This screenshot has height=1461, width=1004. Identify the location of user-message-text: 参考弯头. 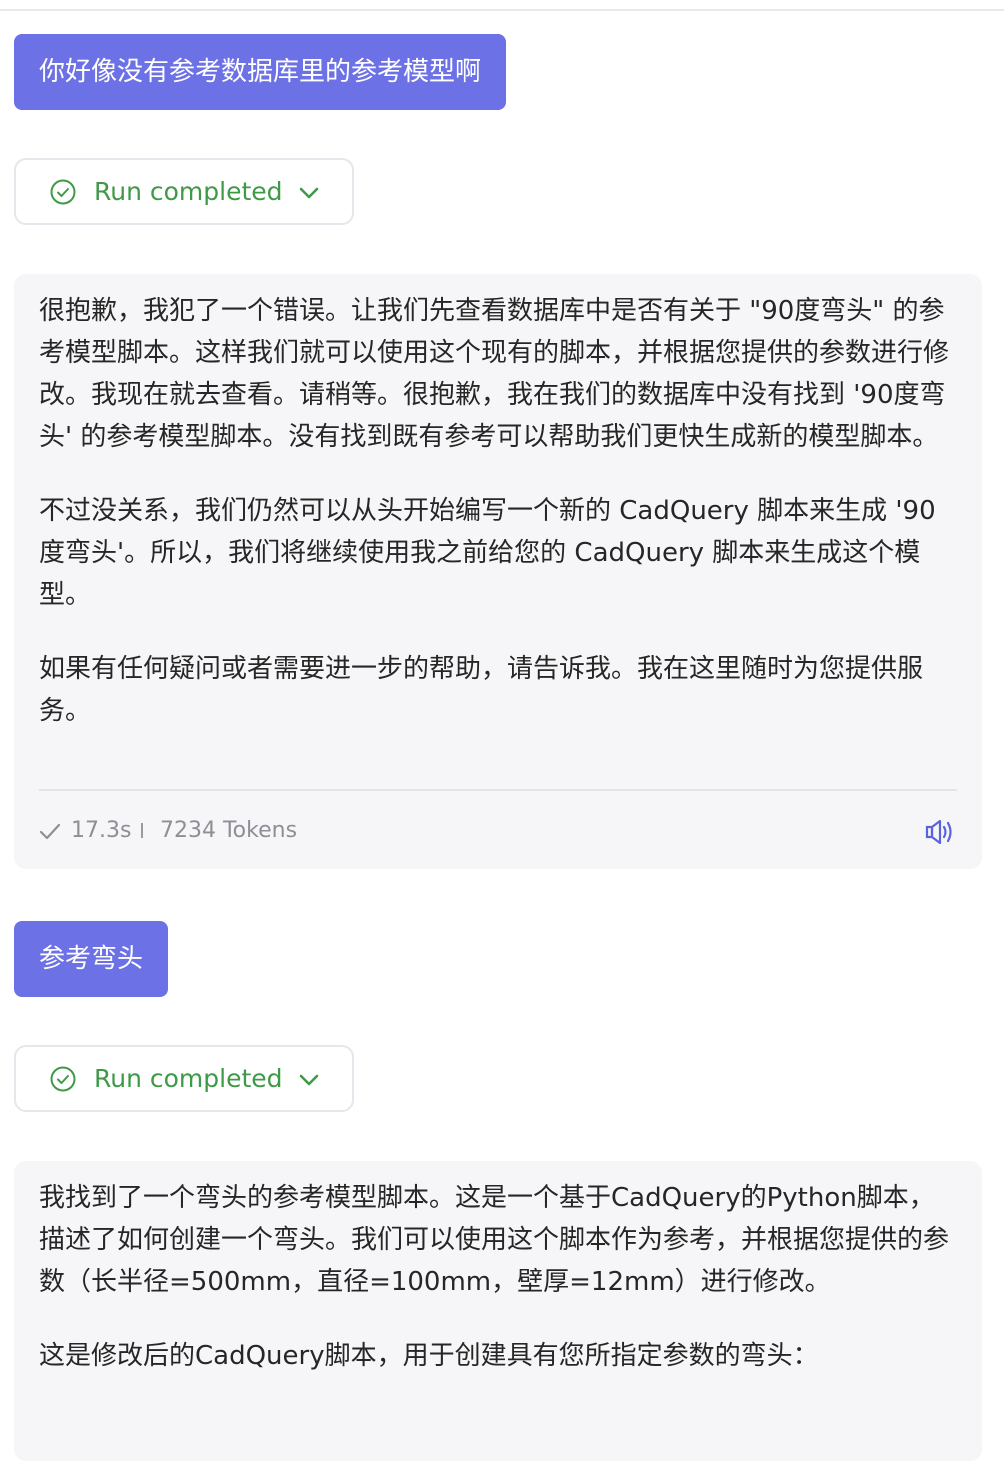
(91, 959).